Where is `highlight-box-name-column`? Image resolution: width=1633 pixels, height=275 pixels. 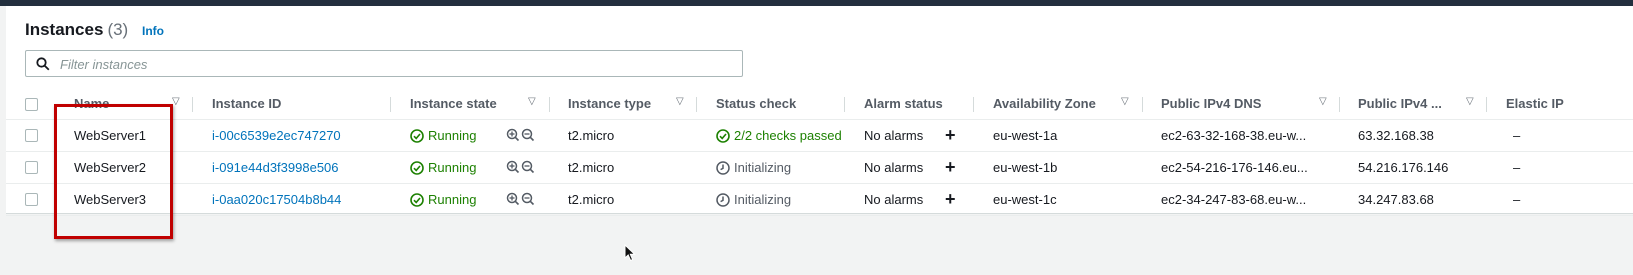
highlight-box-name-column is located at coordinates (113, 171).